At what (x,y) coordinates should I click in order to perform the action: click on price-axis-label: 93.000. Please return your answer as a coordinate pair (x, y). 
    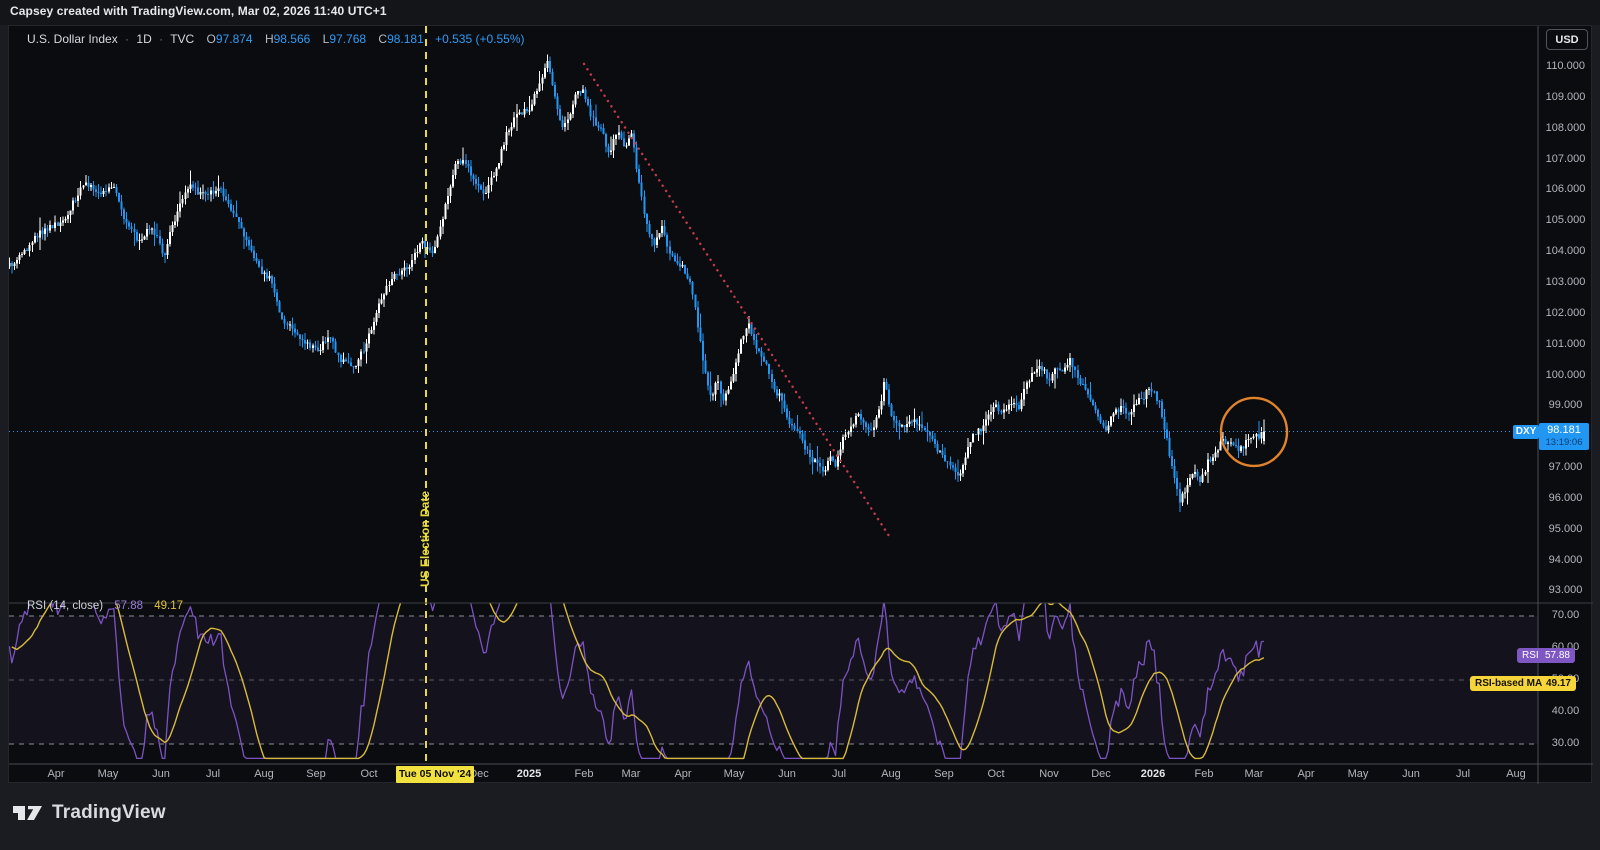
    Looking at the image, I should click on (1565, 590).